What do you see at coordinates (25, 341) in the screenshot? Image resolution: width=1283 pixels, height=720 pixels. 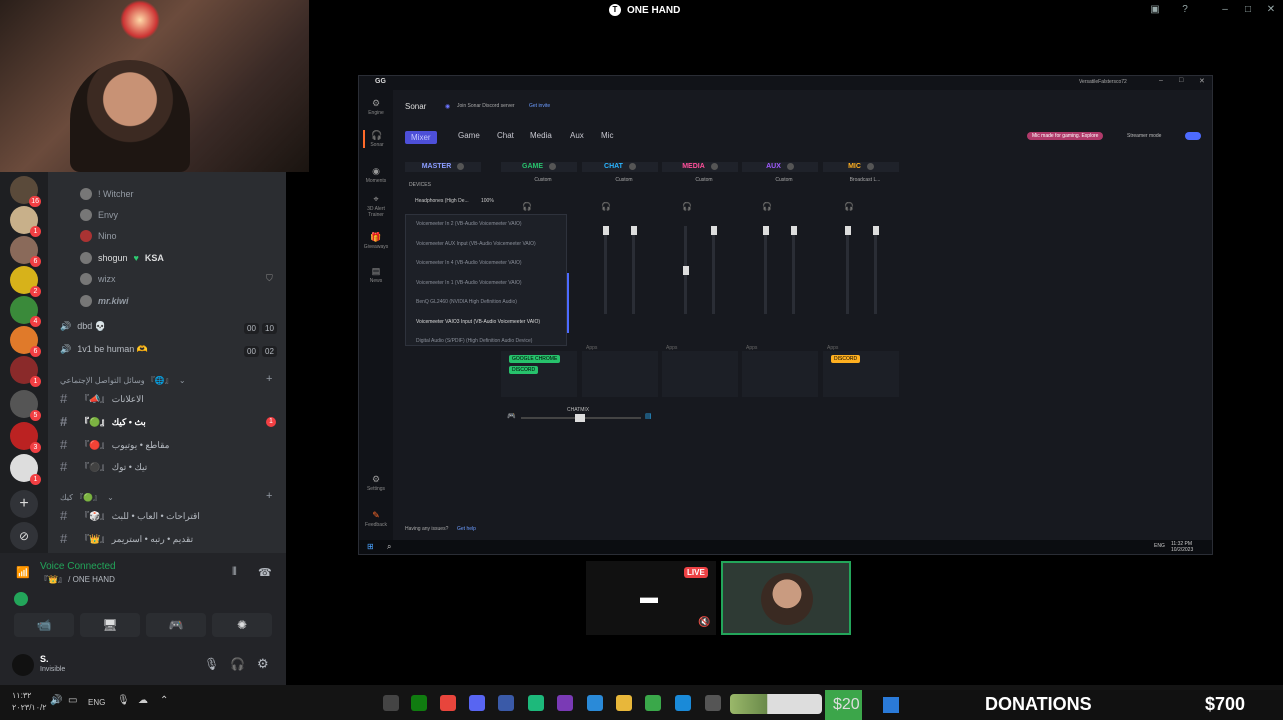 I see `server-icon: 6` at bounding box center [25, 341].